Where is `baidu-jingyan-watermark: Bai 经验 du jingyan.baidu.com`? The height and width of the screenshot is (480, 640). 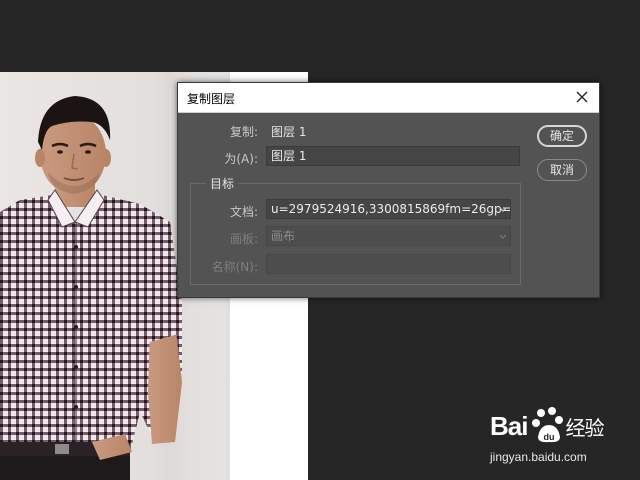 baidu-jingyan-watermark: Bai 经验 du jingyan.baidu.com is located at coordinates (550, 436).